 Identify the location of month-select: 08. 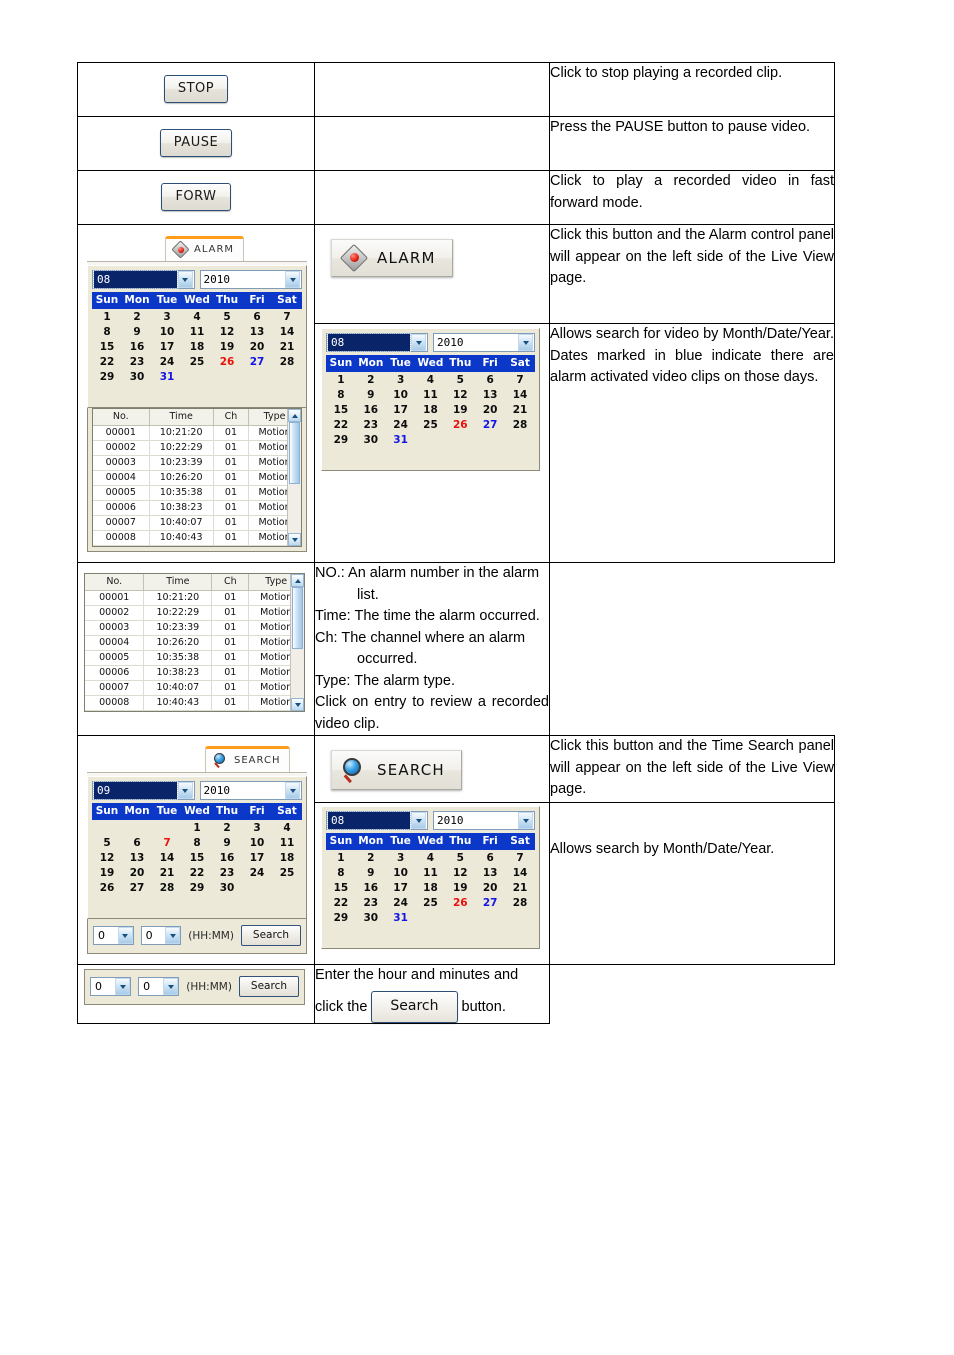
(377, 343).